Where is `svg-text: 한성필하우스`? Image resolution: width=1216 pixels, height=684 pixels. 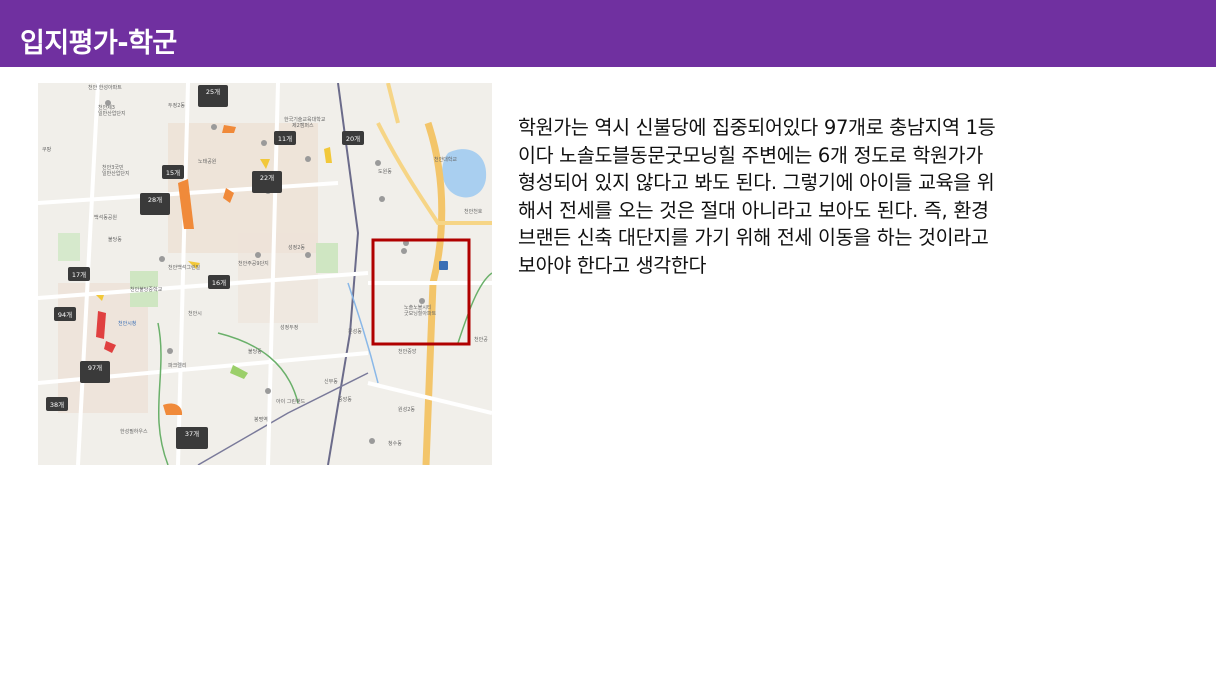
svg-text: 한성필하우스 is located at coordinates (134, 431).